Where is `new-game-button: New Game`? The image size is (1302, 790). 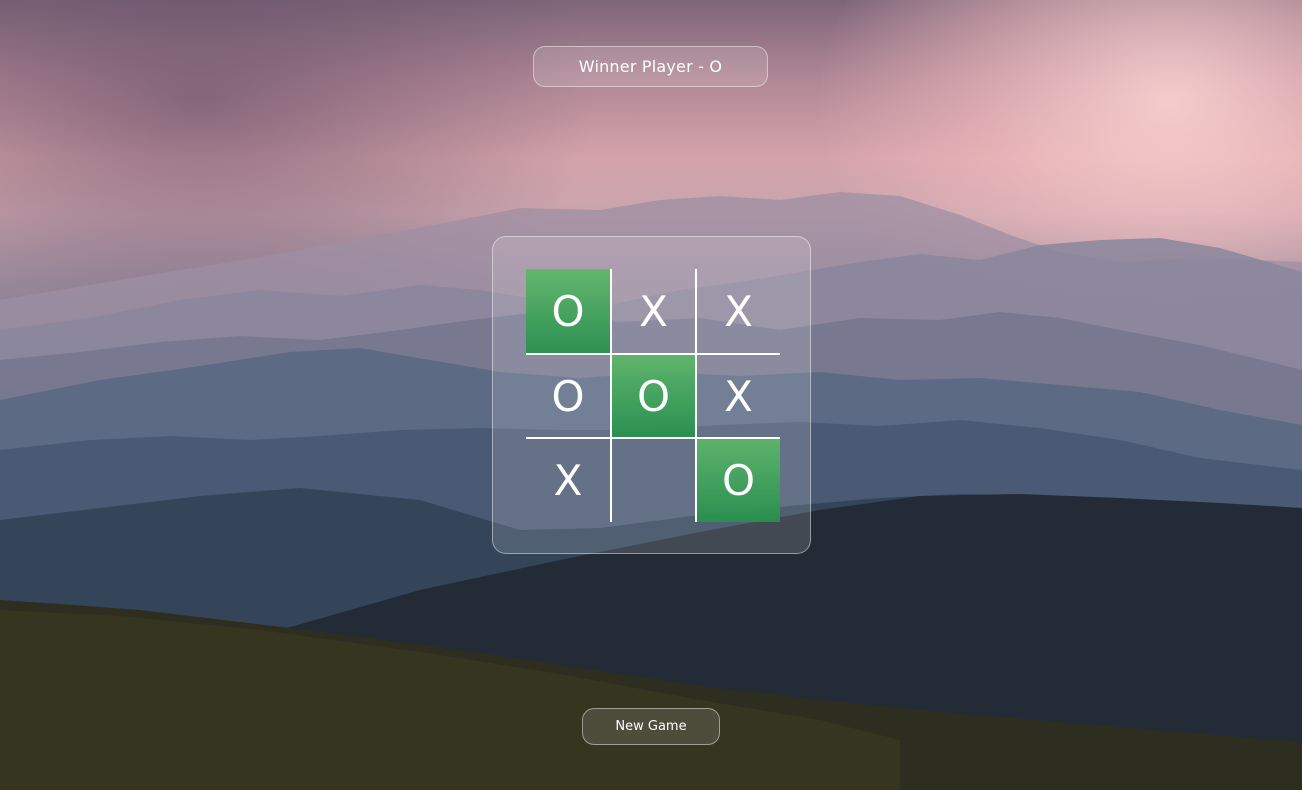
new-game-button: New Game is located at coordinates (651, 726).